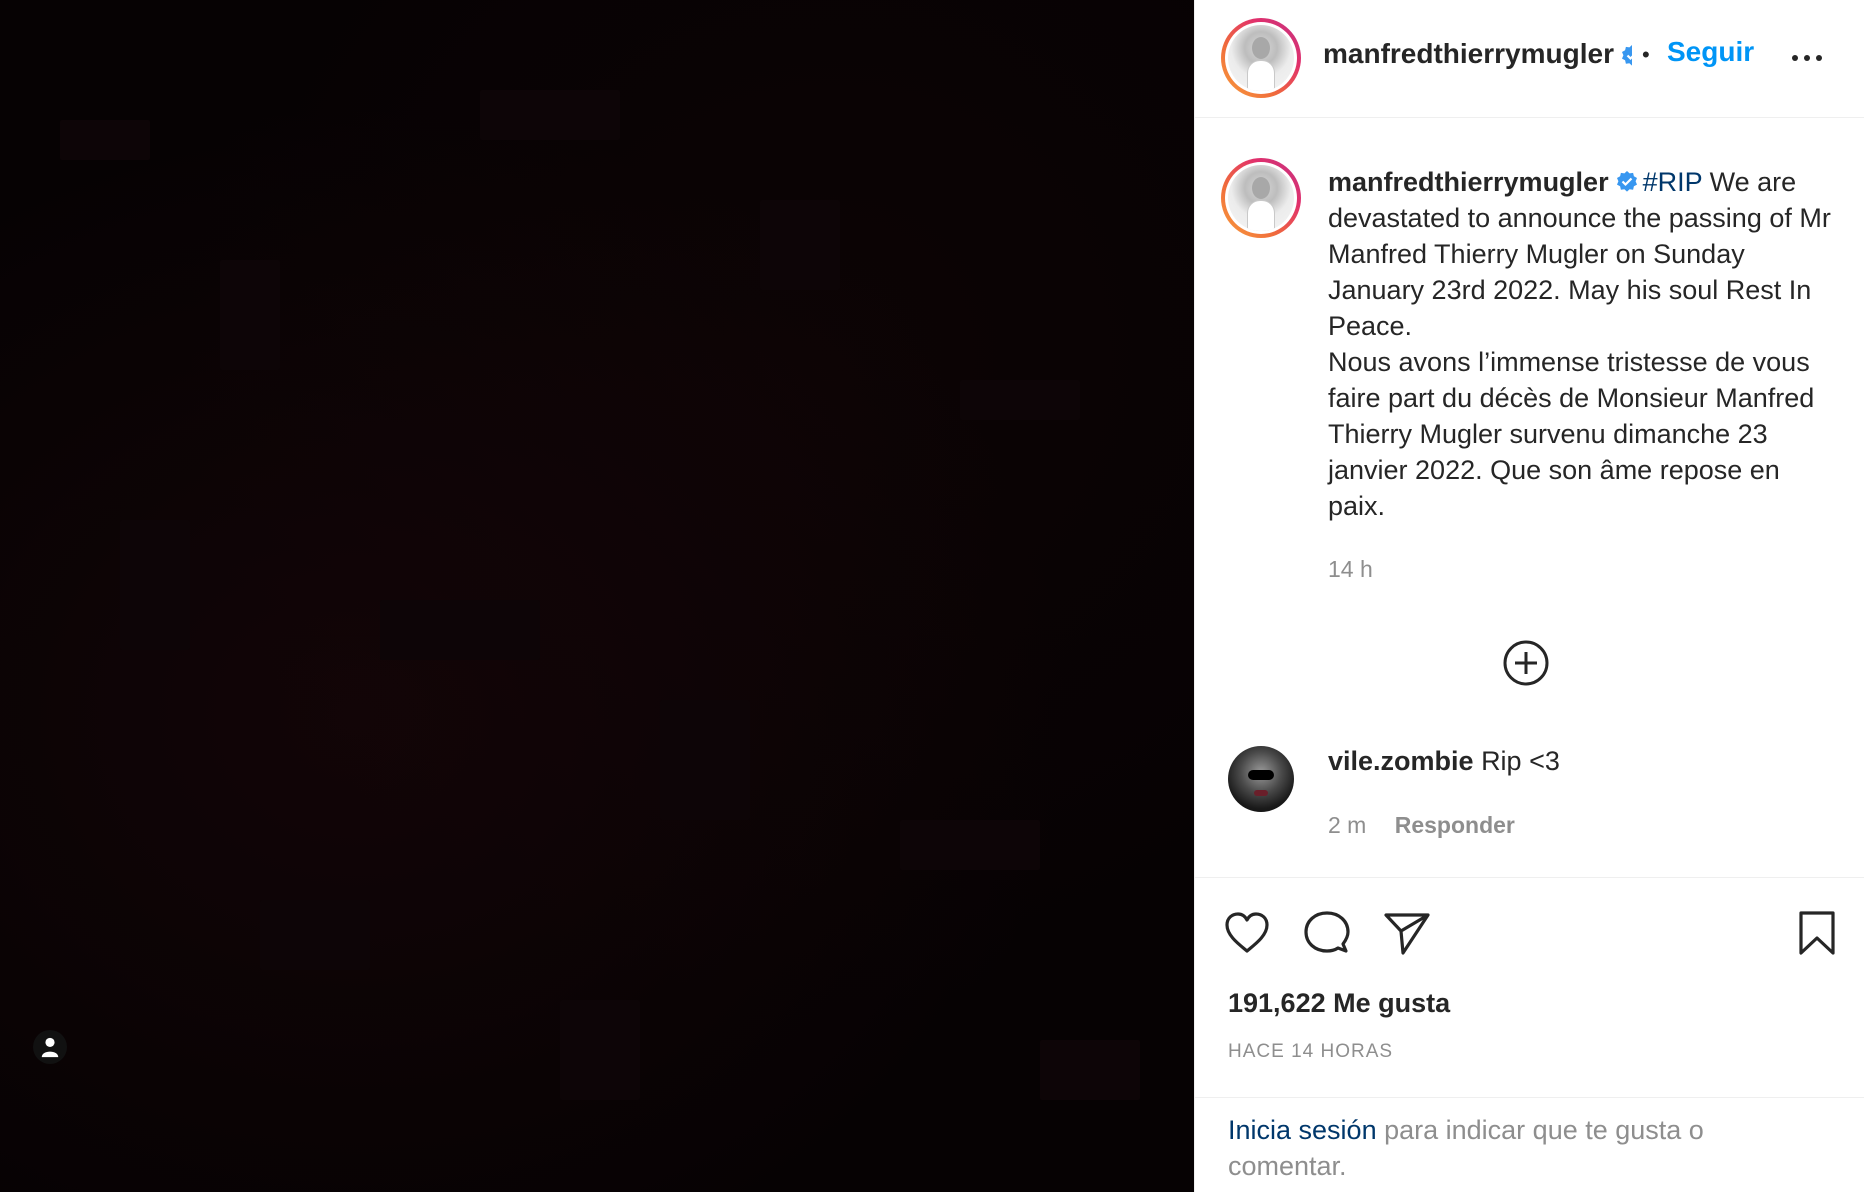 Image resolution: width=1864 pixels, height=1192 pixels. I want to click on heart-icon, so click(1247, 933).